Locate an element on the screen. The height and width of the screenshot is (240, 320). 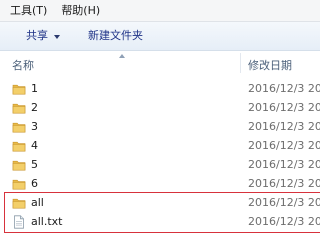
file-name: all is located at coordinates (37, 202).